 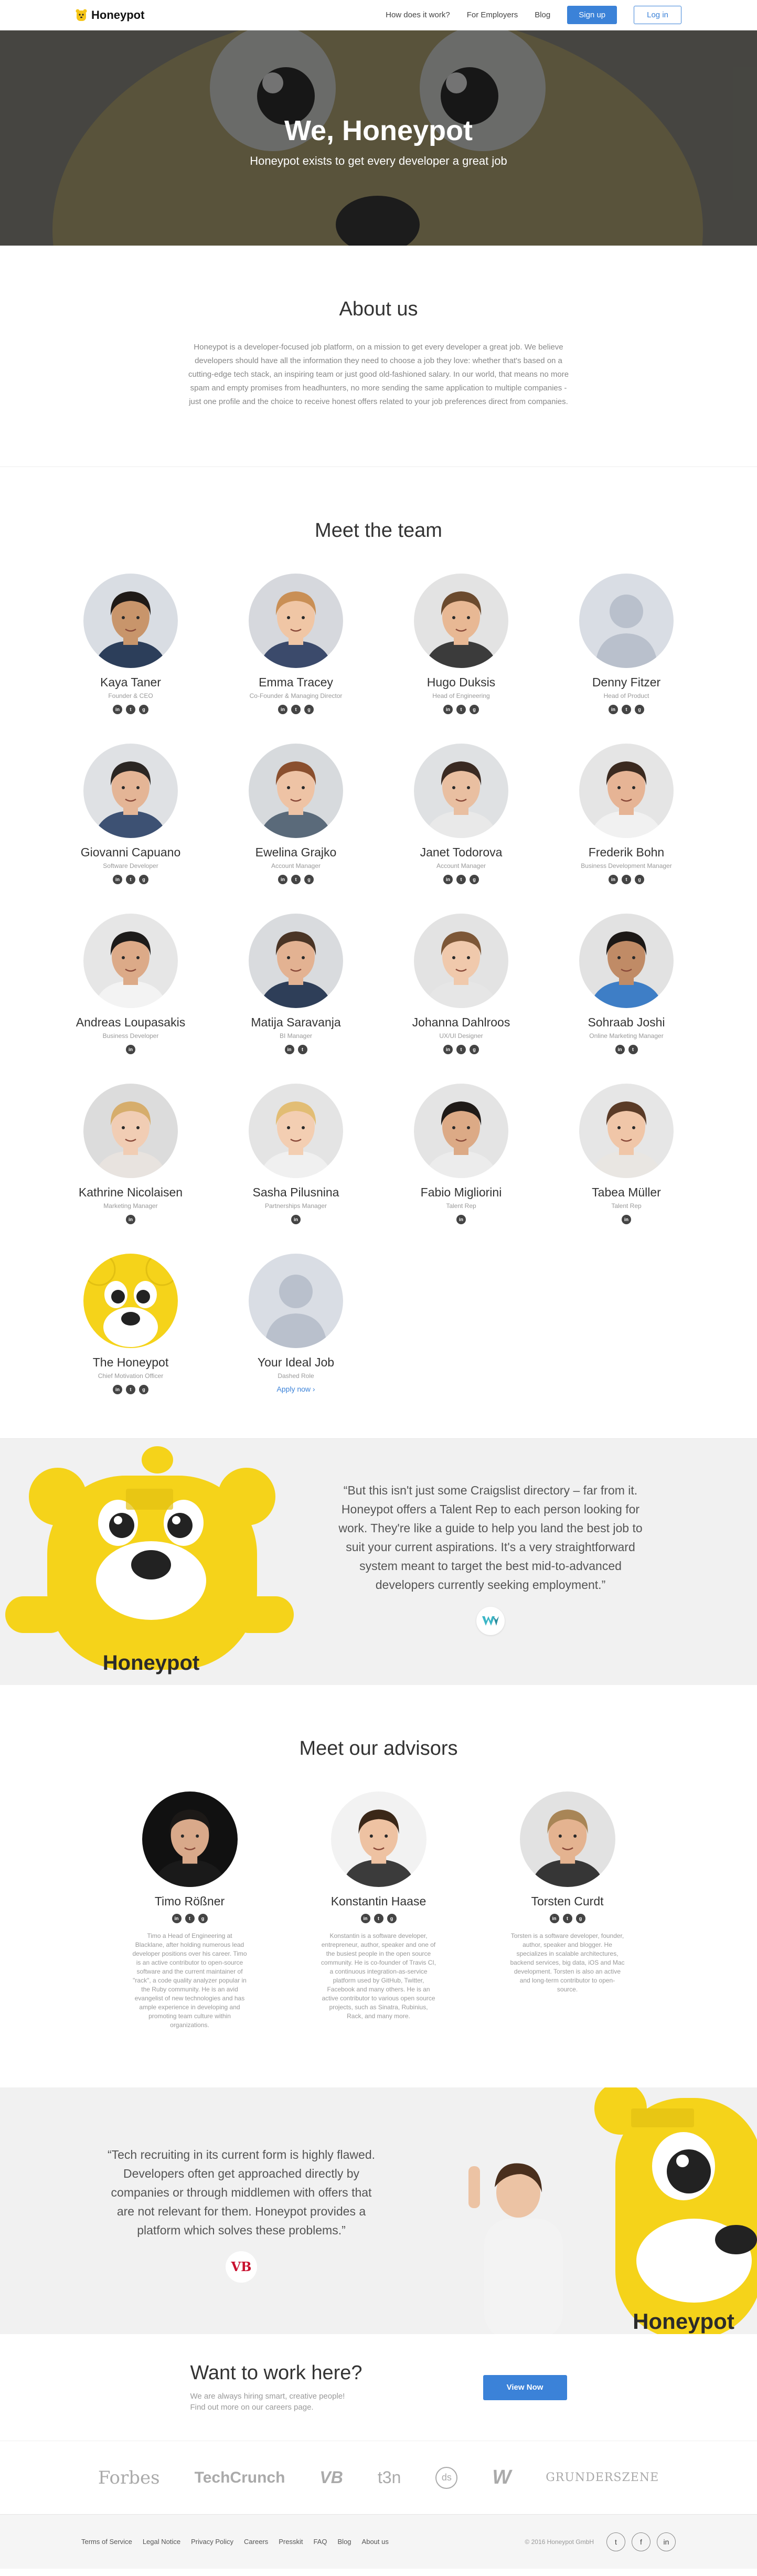 I want to click on nav-blog-link: Blog, so click(x=543, y=14).